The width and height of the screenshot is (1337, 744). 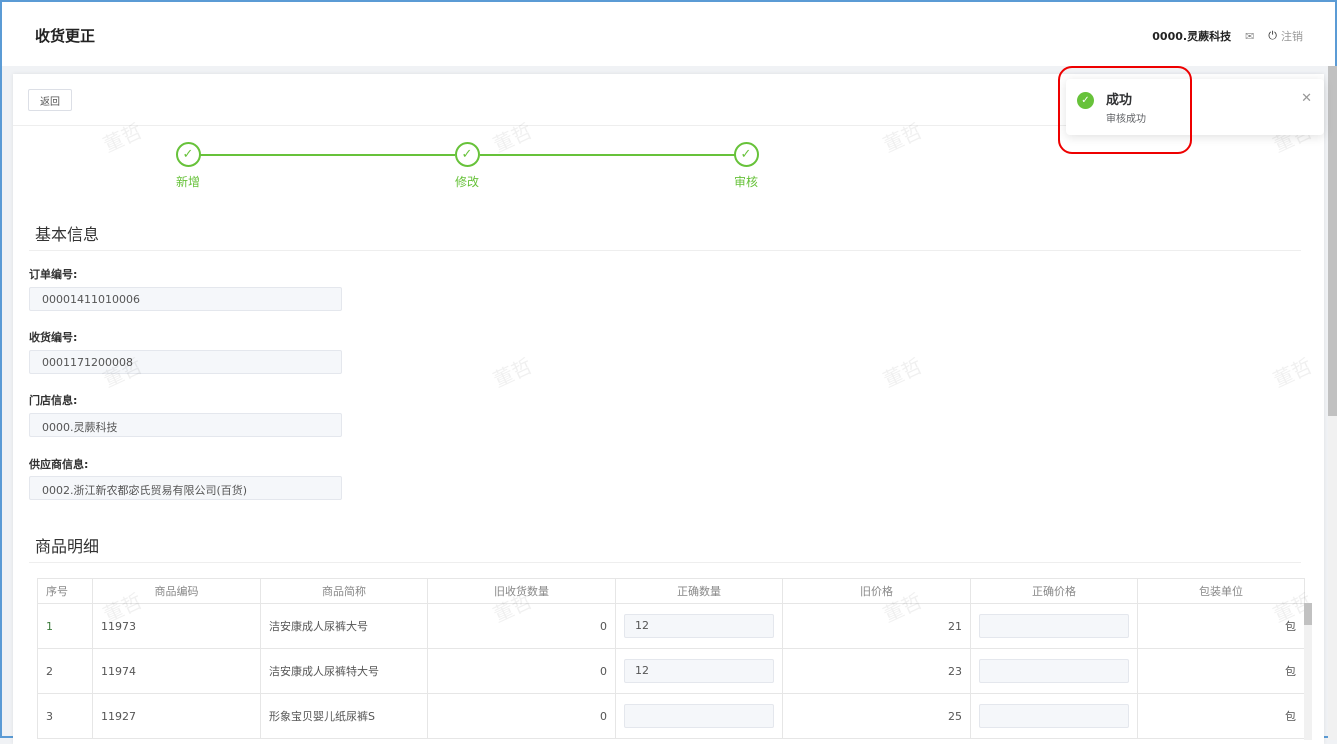 I want to click on logout-button: ⏻ 注销, so click(x=1285, y=36).